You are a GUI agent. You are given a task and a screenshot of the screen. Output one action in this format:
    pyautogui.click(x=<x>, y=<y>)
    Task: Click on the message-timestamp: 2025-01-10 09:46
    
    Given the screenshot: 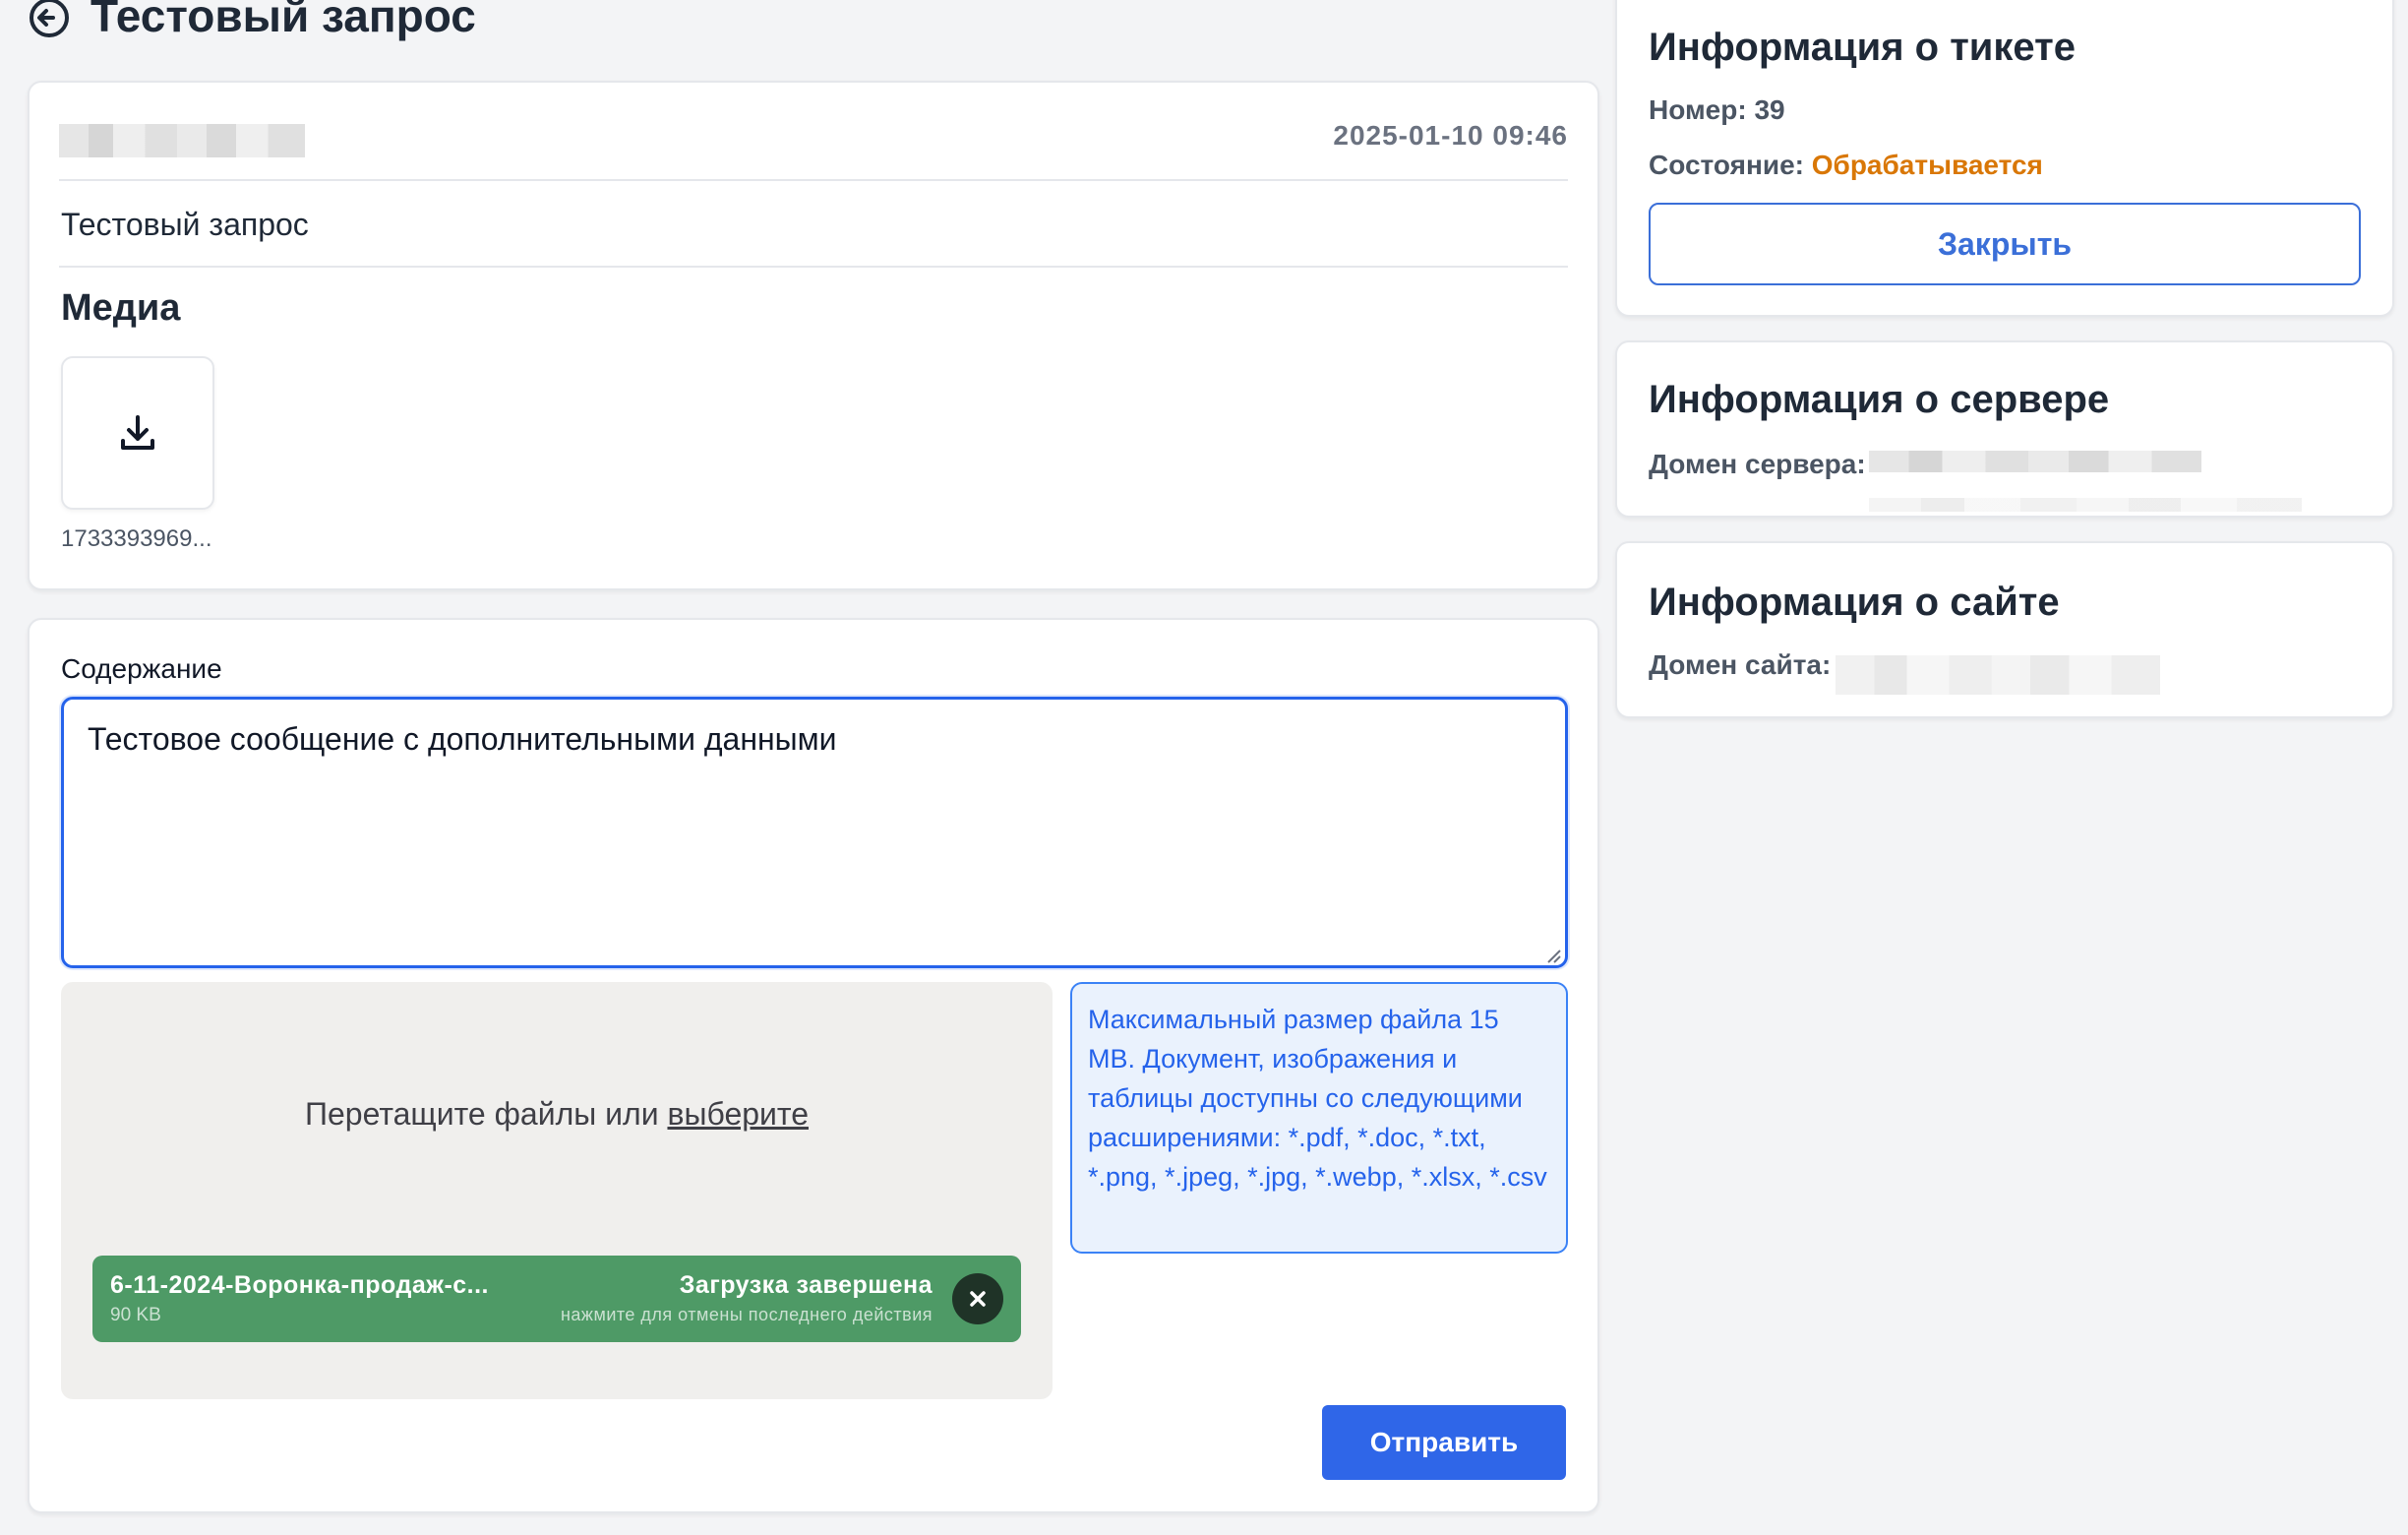 What is the action you would take?
    pyautogui.click(x=1450, y=135)
    